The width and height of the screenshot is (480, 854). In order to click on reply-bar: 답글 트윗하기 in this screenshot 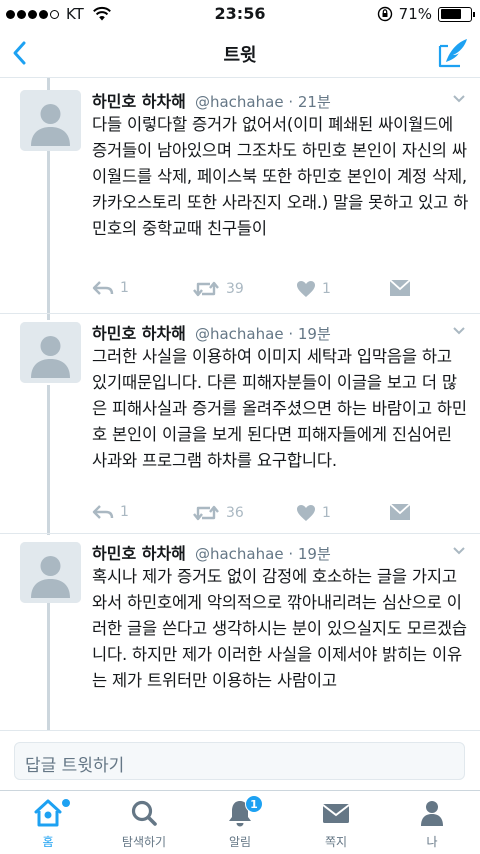, I will do `click(240, 760)`.